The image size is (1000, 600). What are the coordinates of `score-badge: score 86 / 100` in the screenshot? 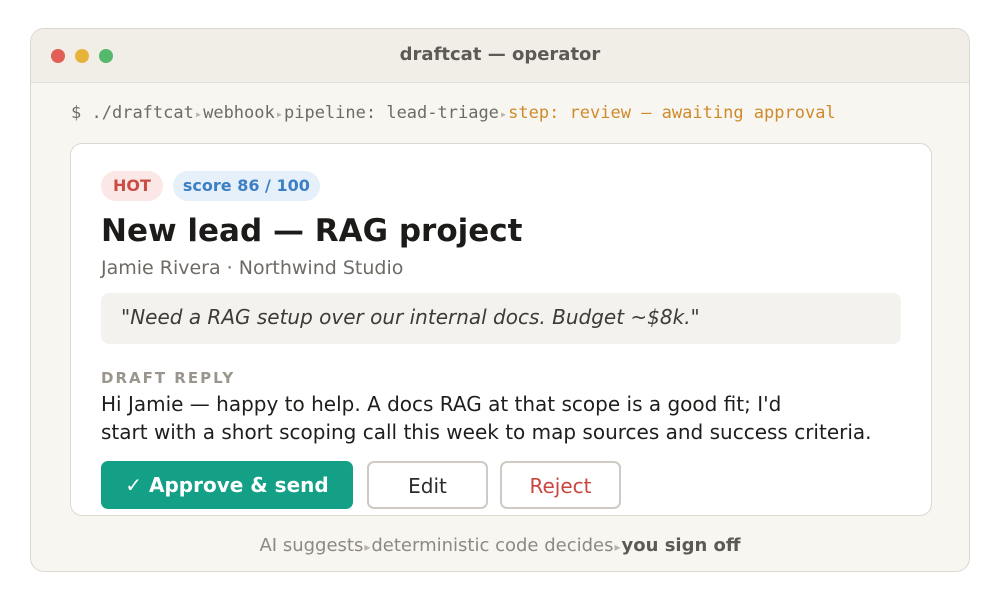 It's located at (246, 186).